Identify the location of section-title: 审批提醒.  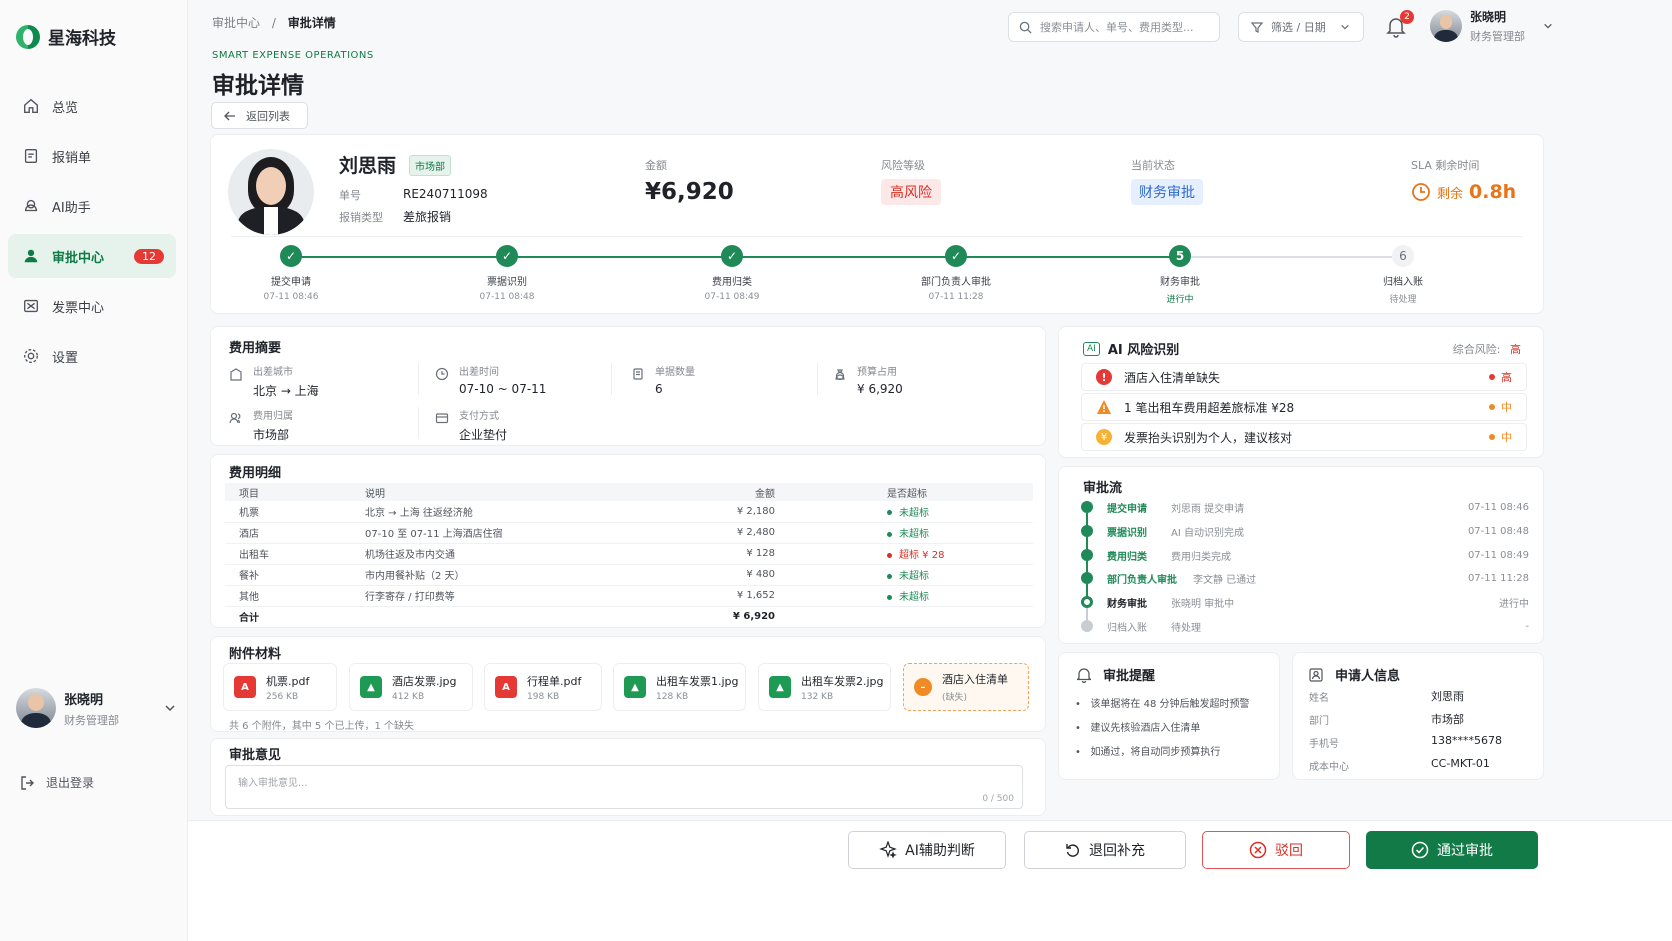
(1129, 676).